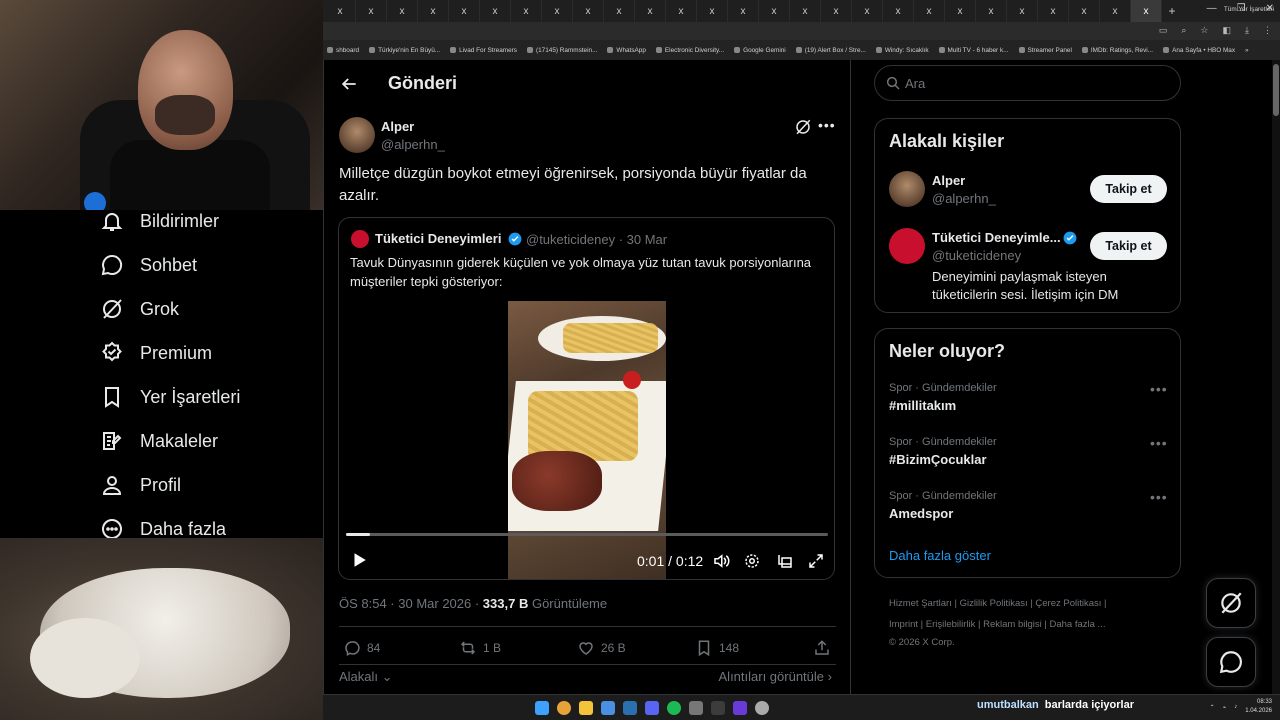 The width and height of the screenshot is (1280, 720). I want to click on steam-icon, so click(630, 708).